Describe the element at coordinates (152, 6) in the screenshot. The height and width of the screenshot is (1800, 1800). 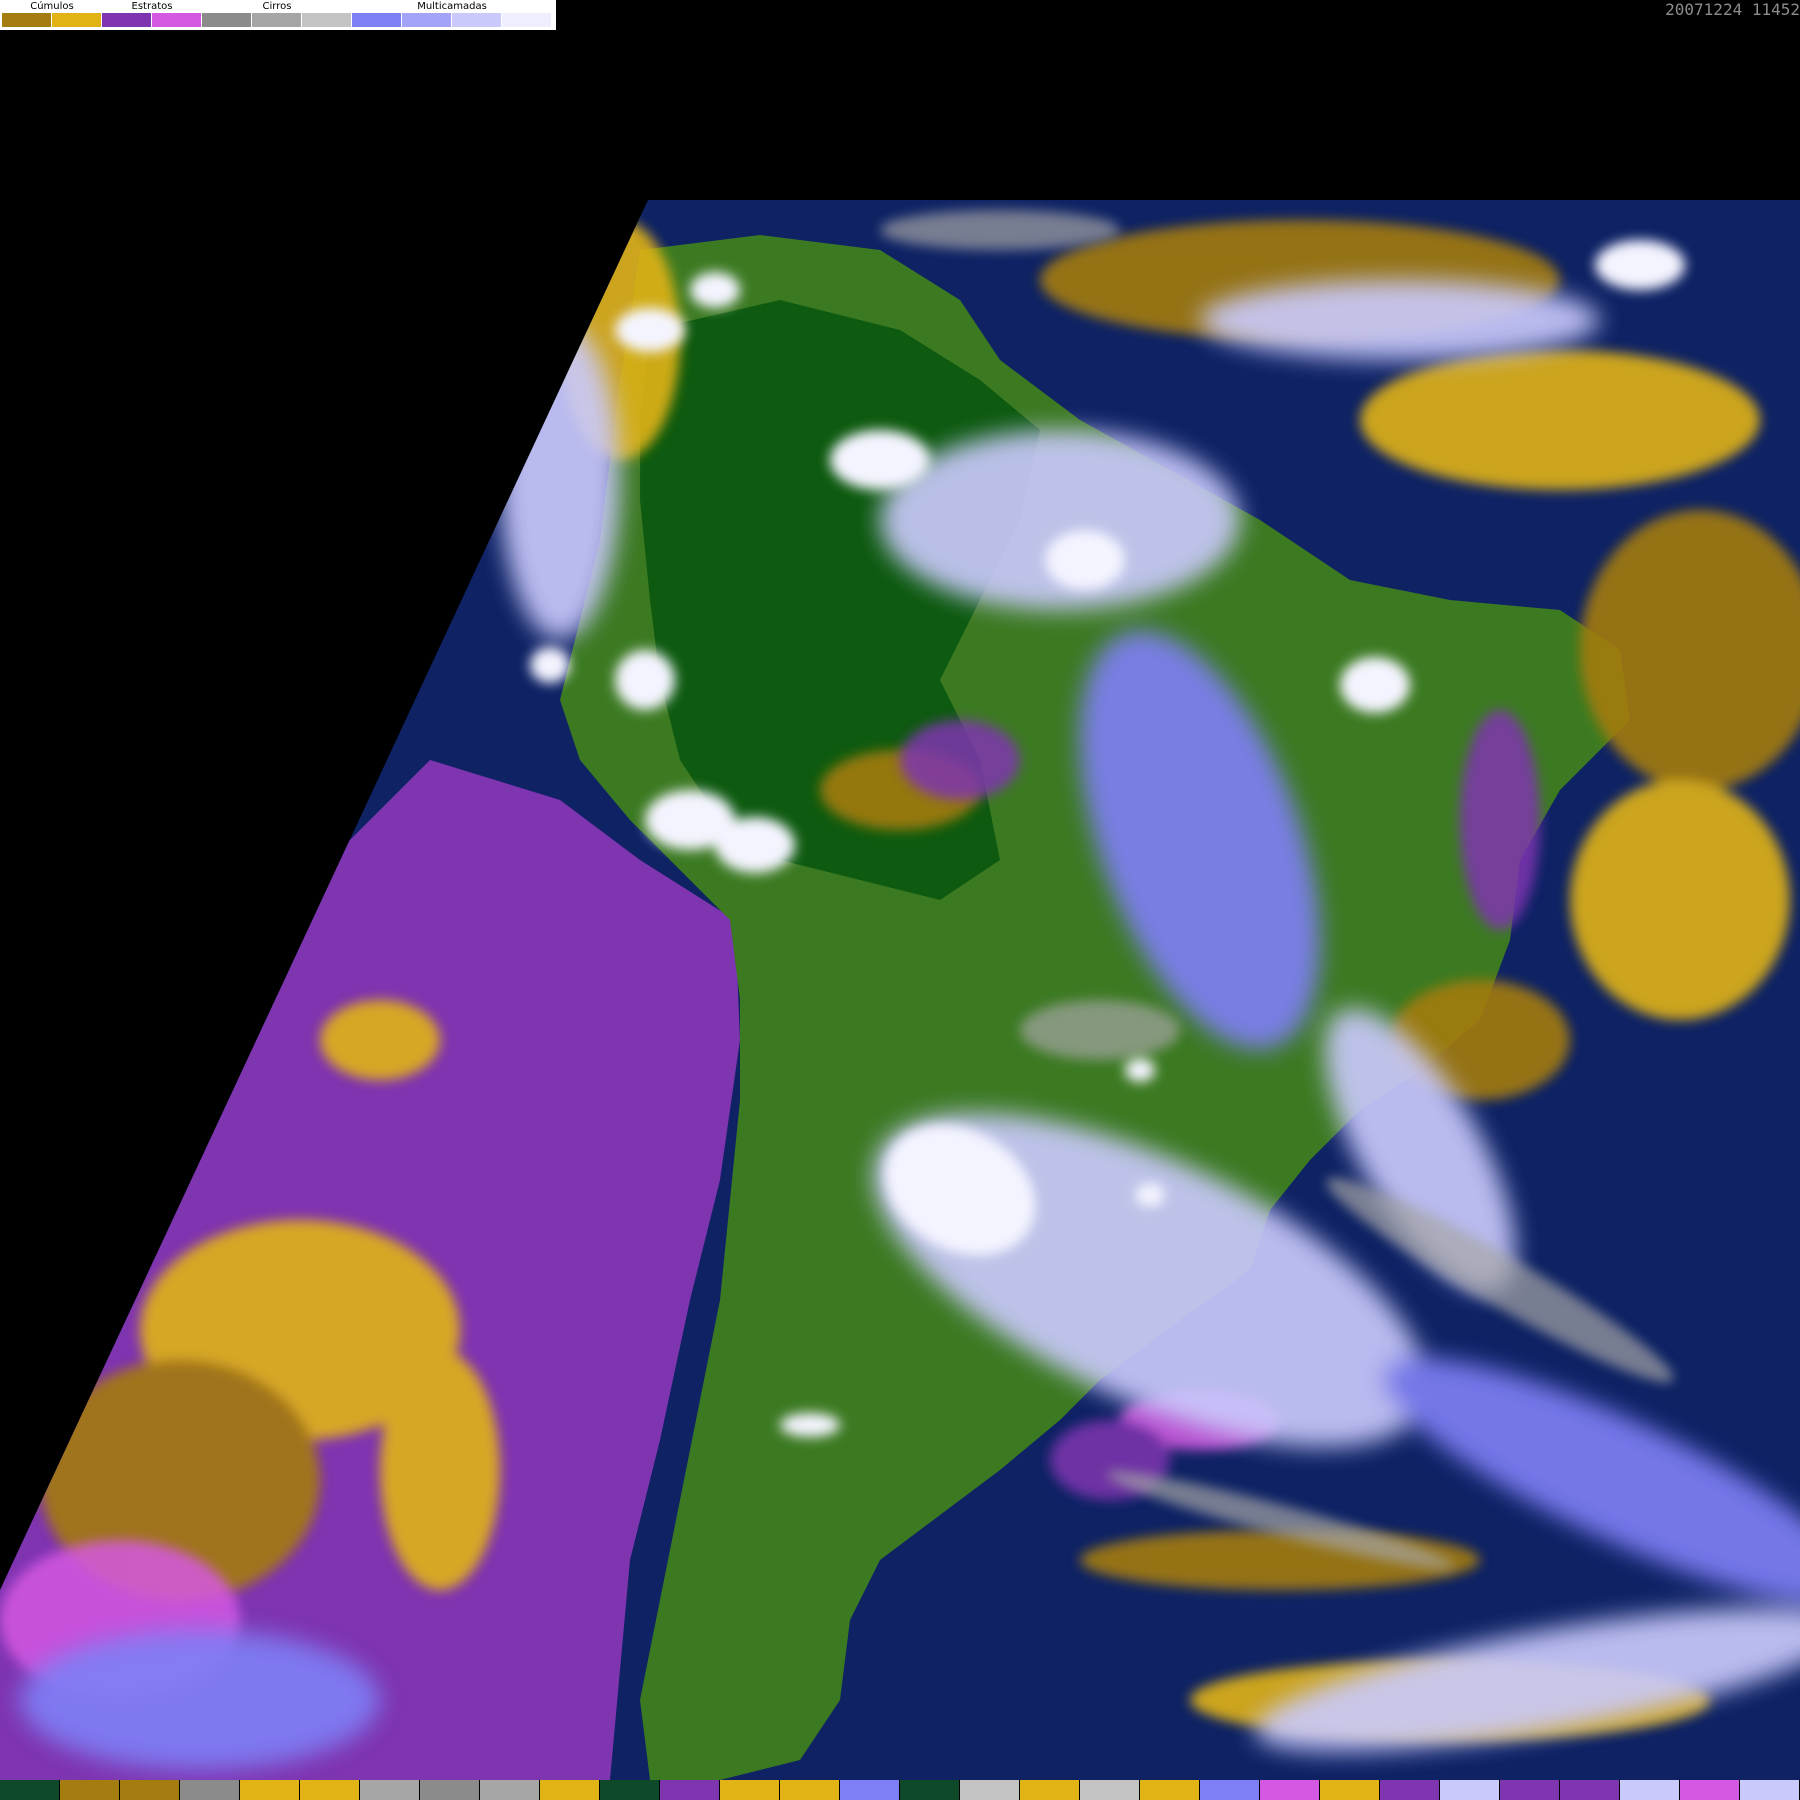
I see `legend-label-stratus: Estratos` at that location.